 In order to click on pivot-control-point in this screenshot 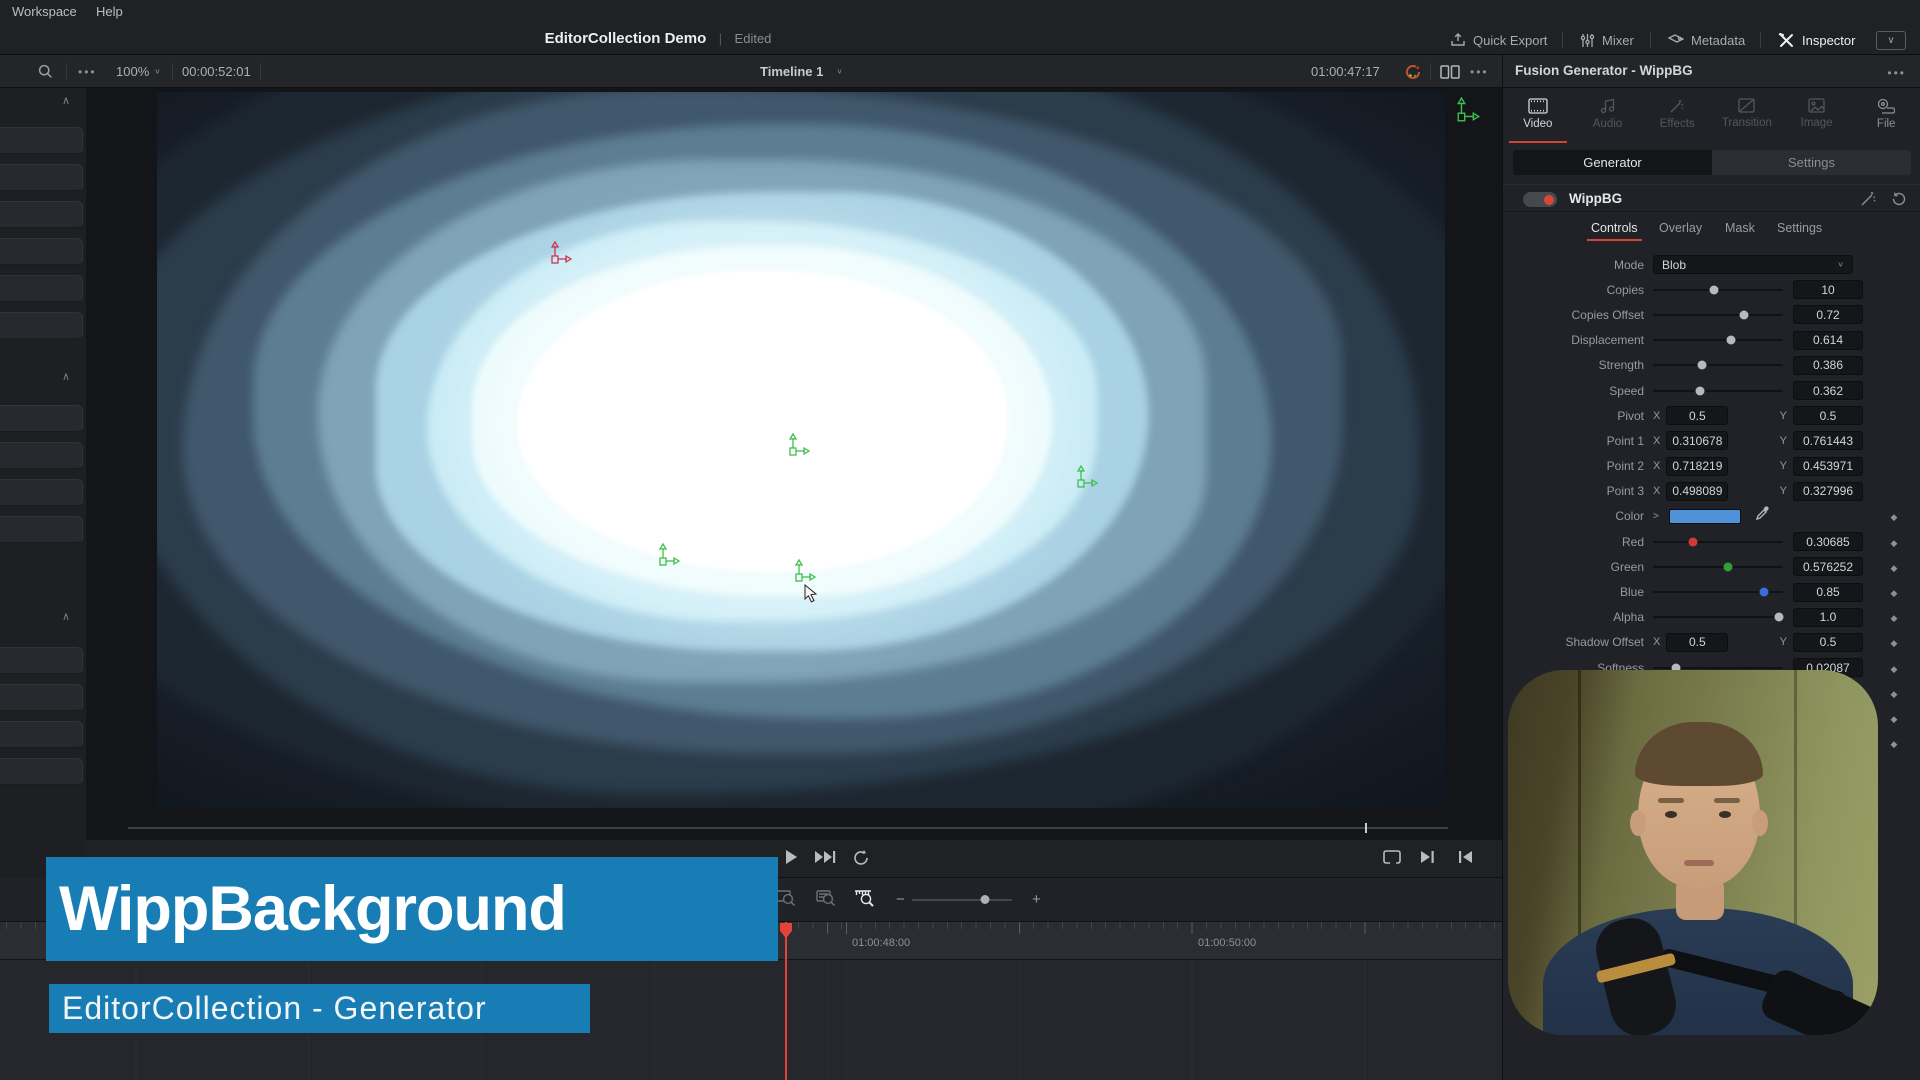, I will do `click(561, 252)`.